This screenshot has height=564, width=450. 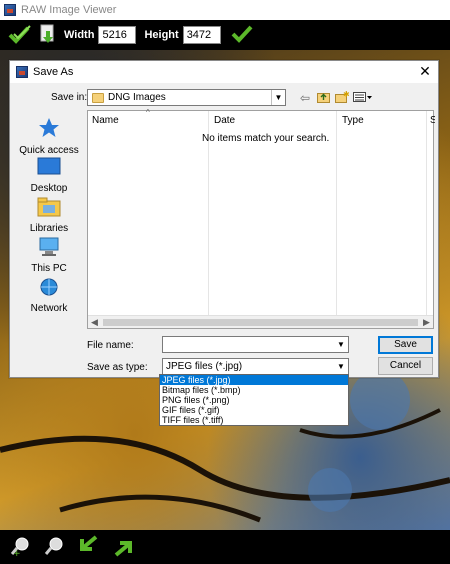 I want to click on star-icon, so click(x=49, y=129).